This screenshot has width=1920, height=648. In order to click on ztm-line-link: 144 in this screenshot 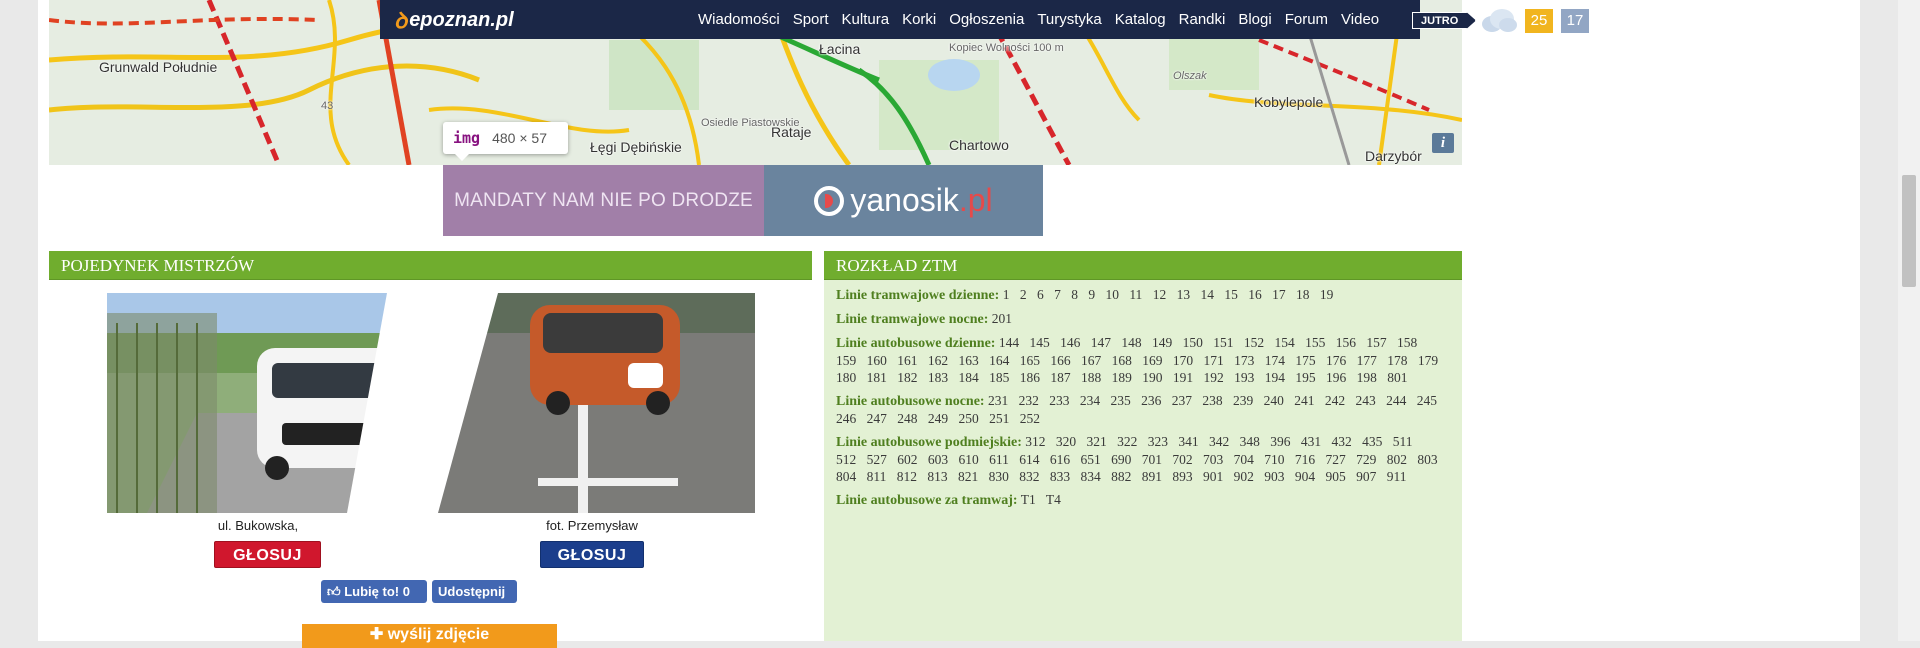, I will do `click(1009, 342)`.